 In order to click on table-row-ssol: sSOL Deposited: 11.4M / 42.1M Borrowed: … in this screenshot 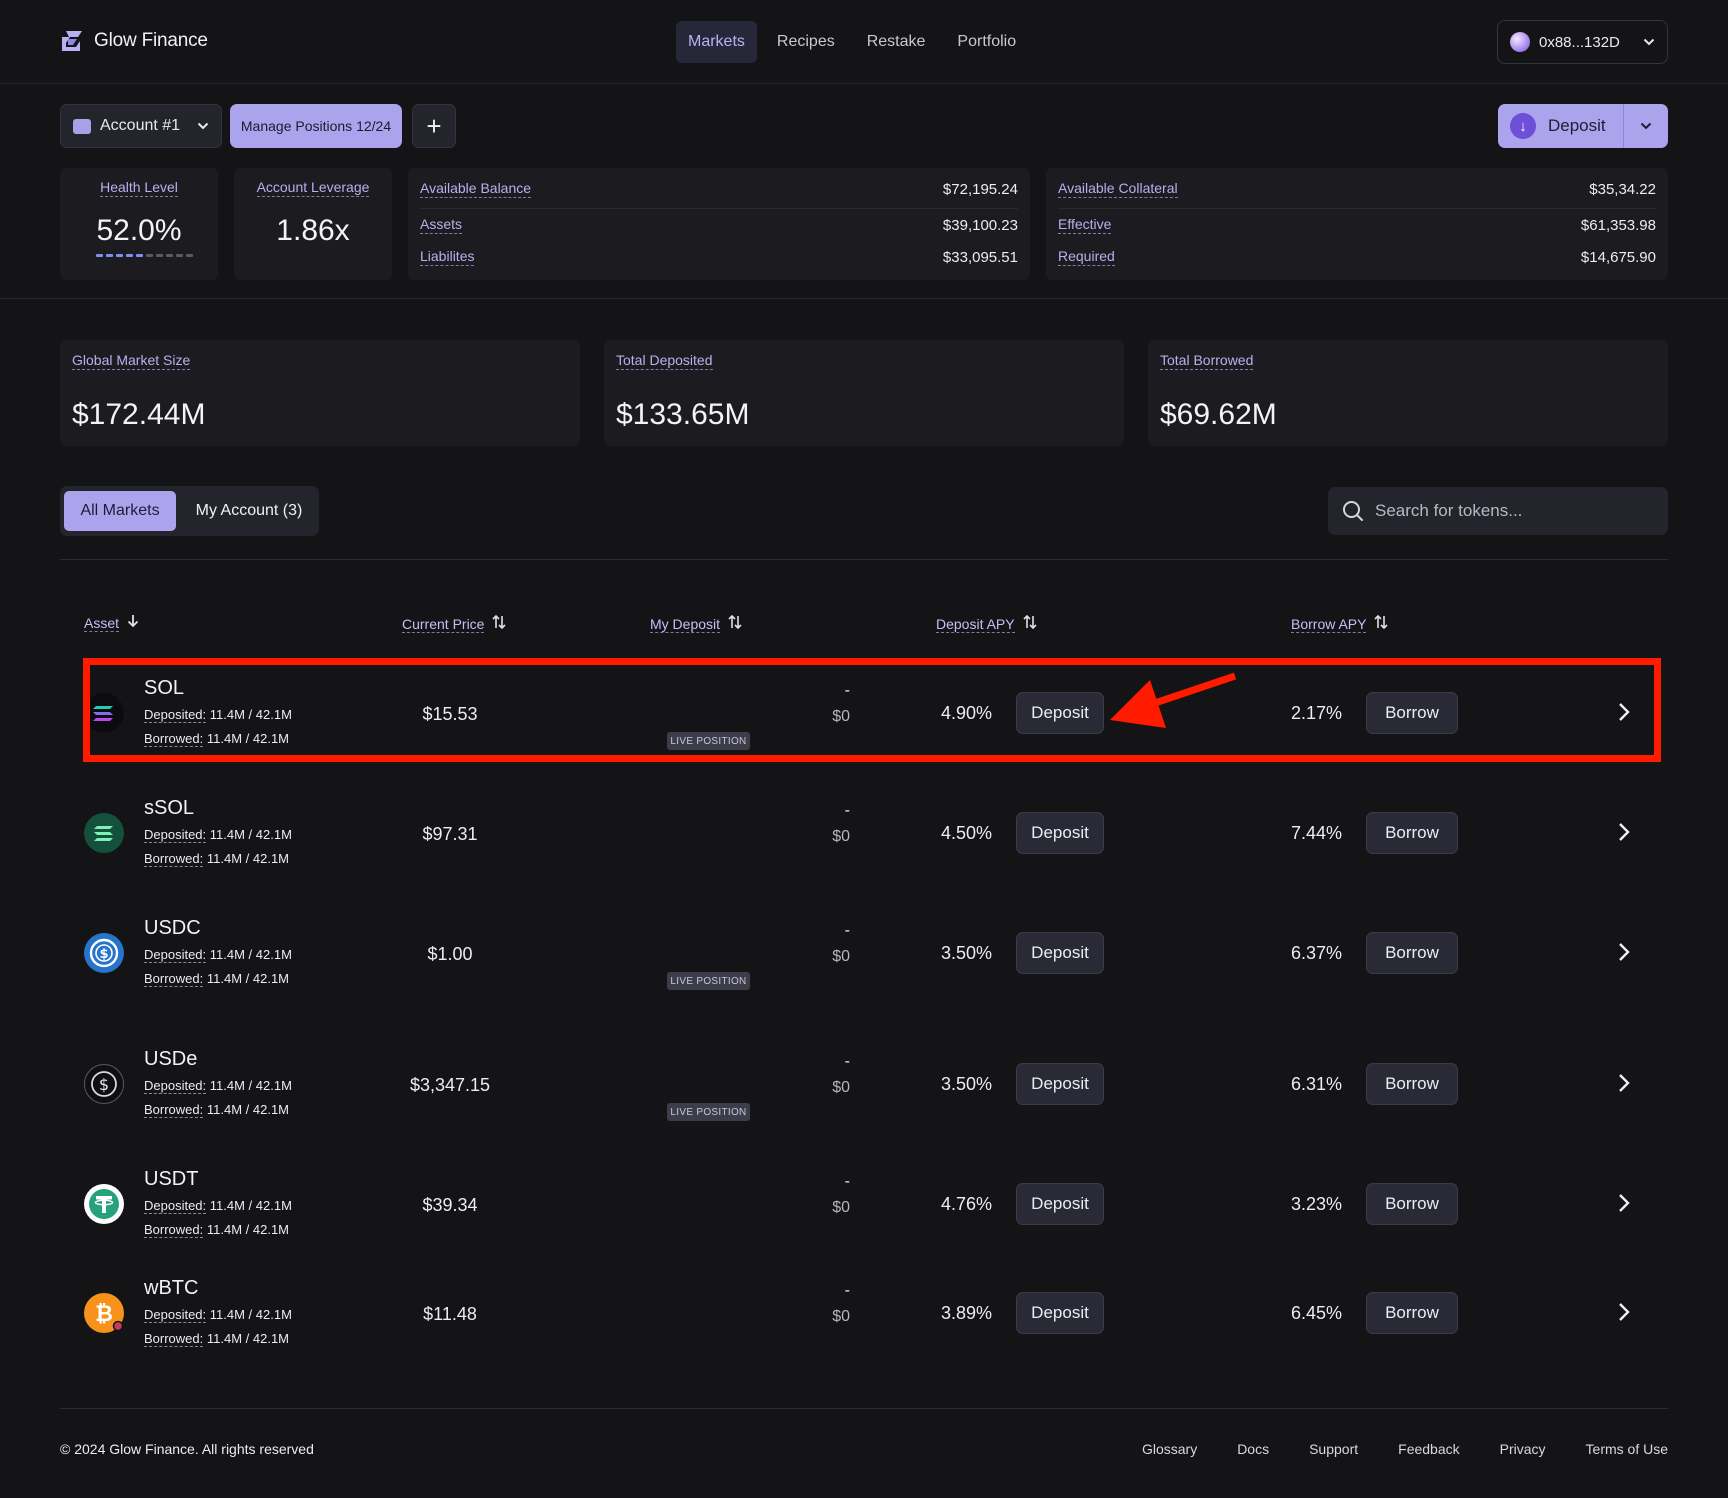, I will do `click(871, 832)`.